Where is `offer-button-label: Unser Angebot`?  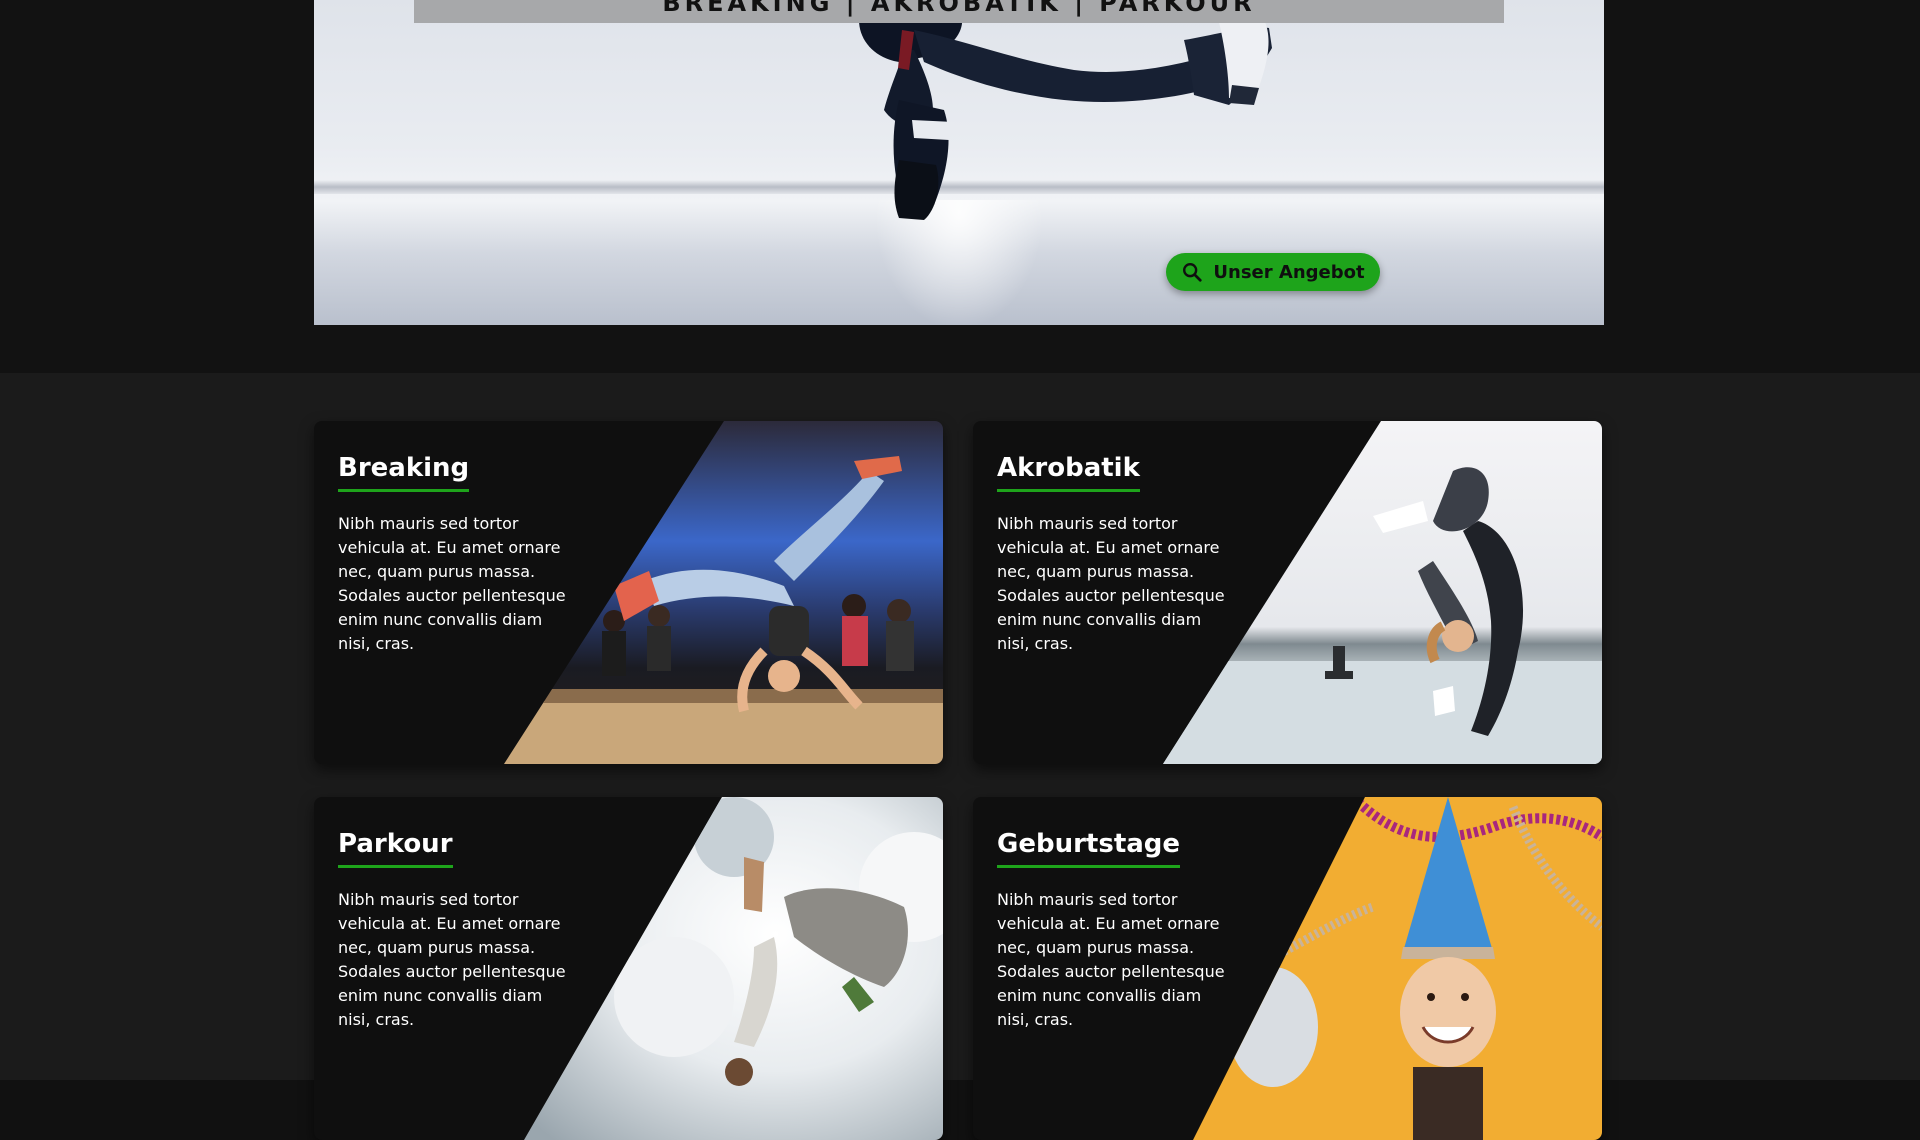 offer-button-label: Unser Angebot is located at coordinates (1289, 272).